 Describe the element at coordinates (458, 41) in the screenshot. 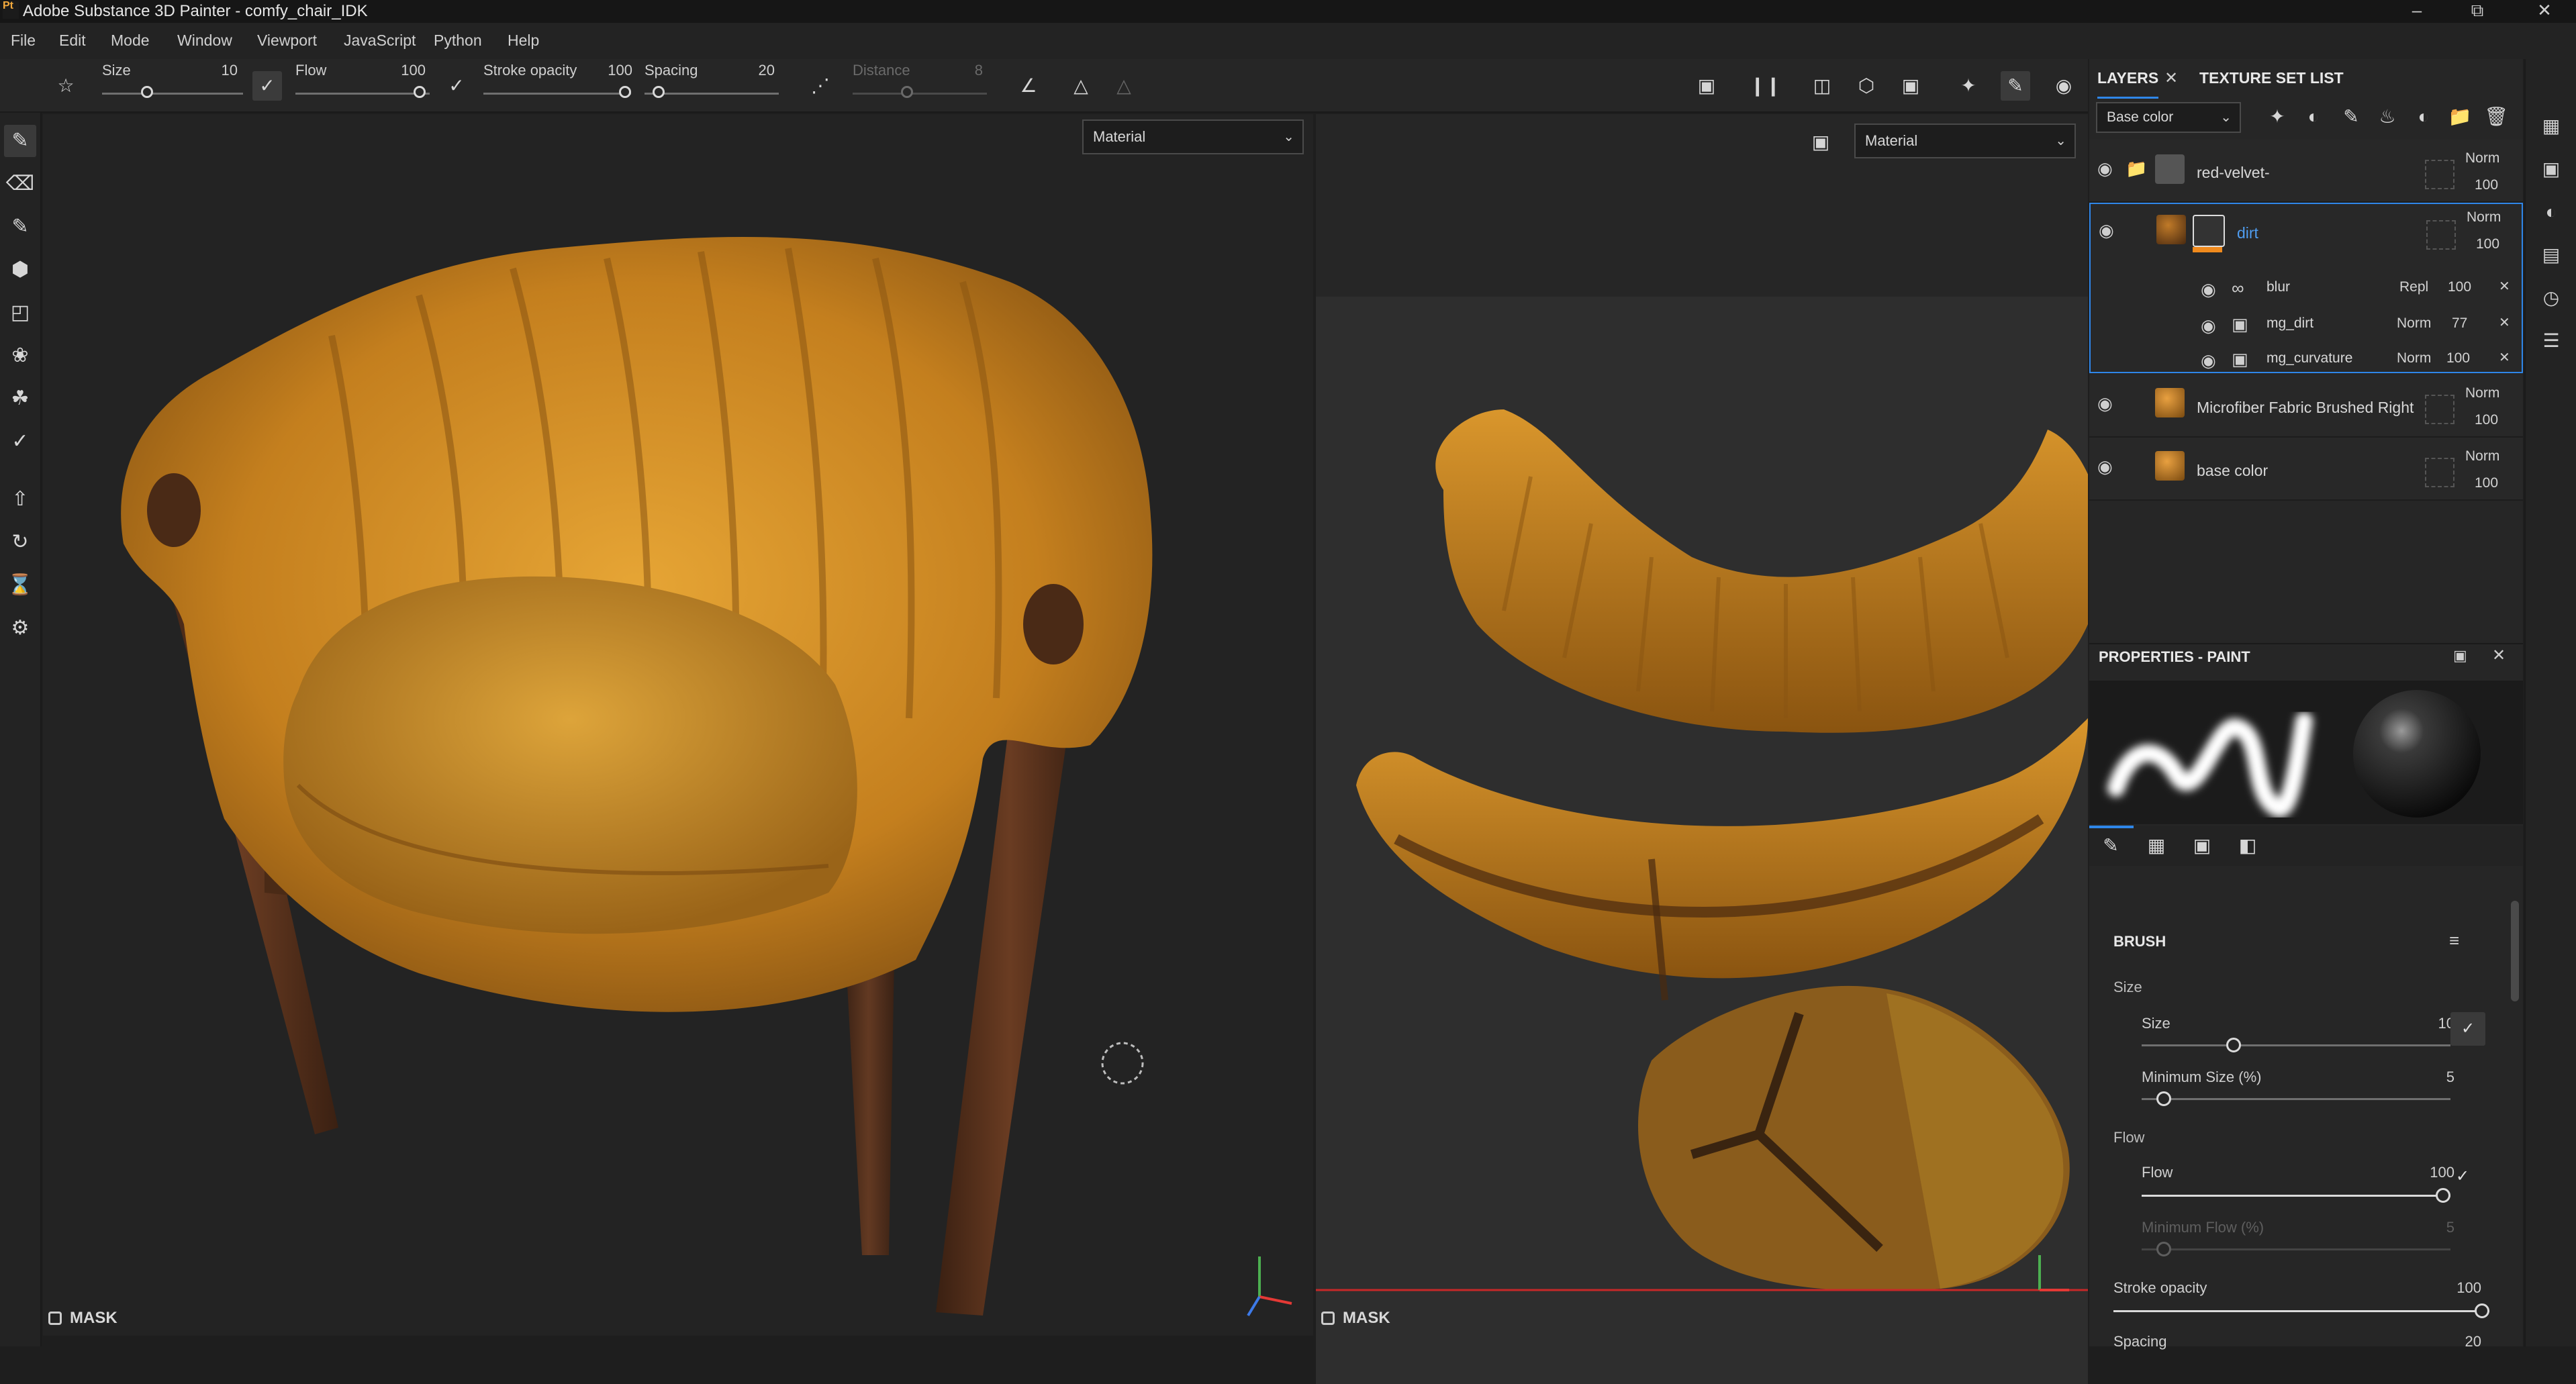

I see `menu-python: Python` at that location.